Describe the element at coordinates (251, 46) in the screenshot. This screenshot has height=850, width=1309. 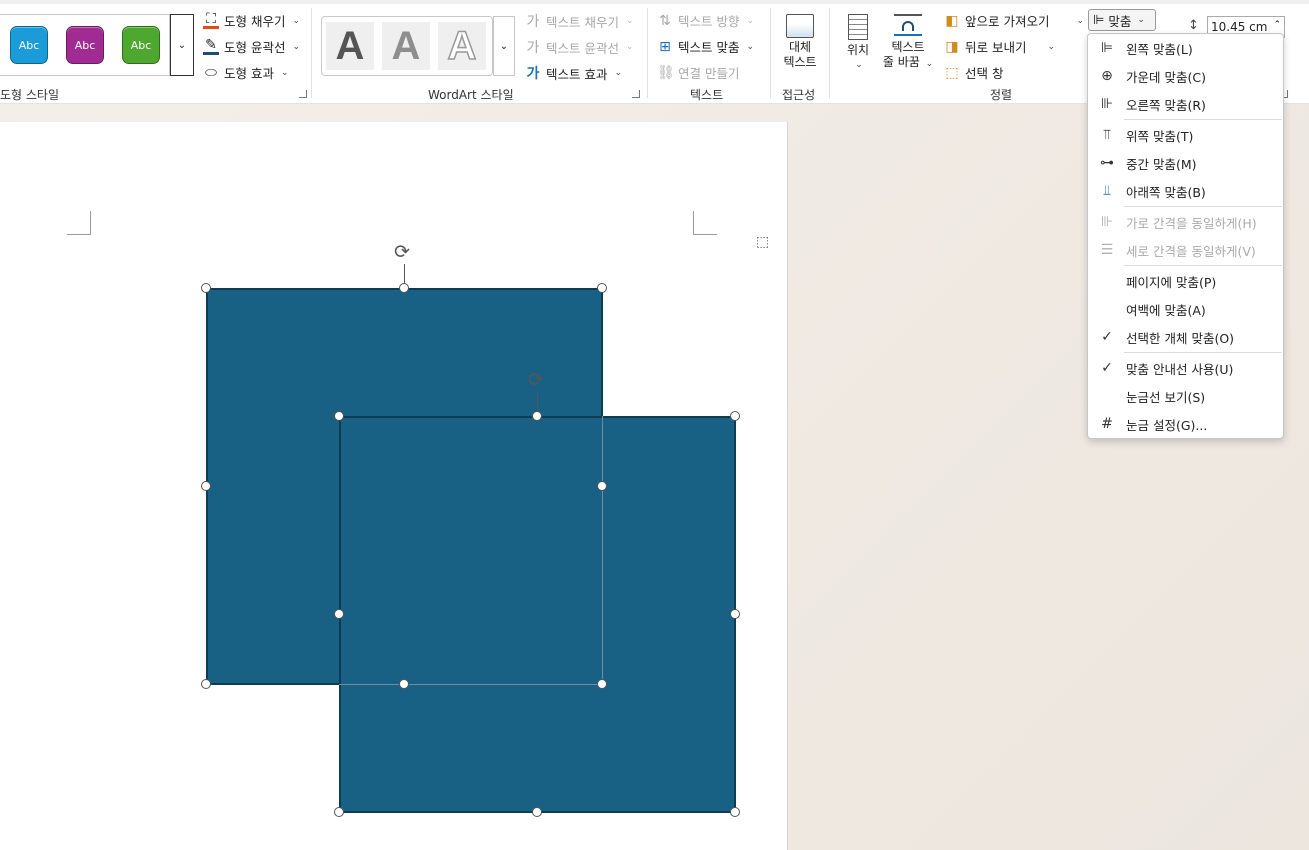
I see `shape-outline-button: ✎ 도형 윤곽선 ⌄` at that location.